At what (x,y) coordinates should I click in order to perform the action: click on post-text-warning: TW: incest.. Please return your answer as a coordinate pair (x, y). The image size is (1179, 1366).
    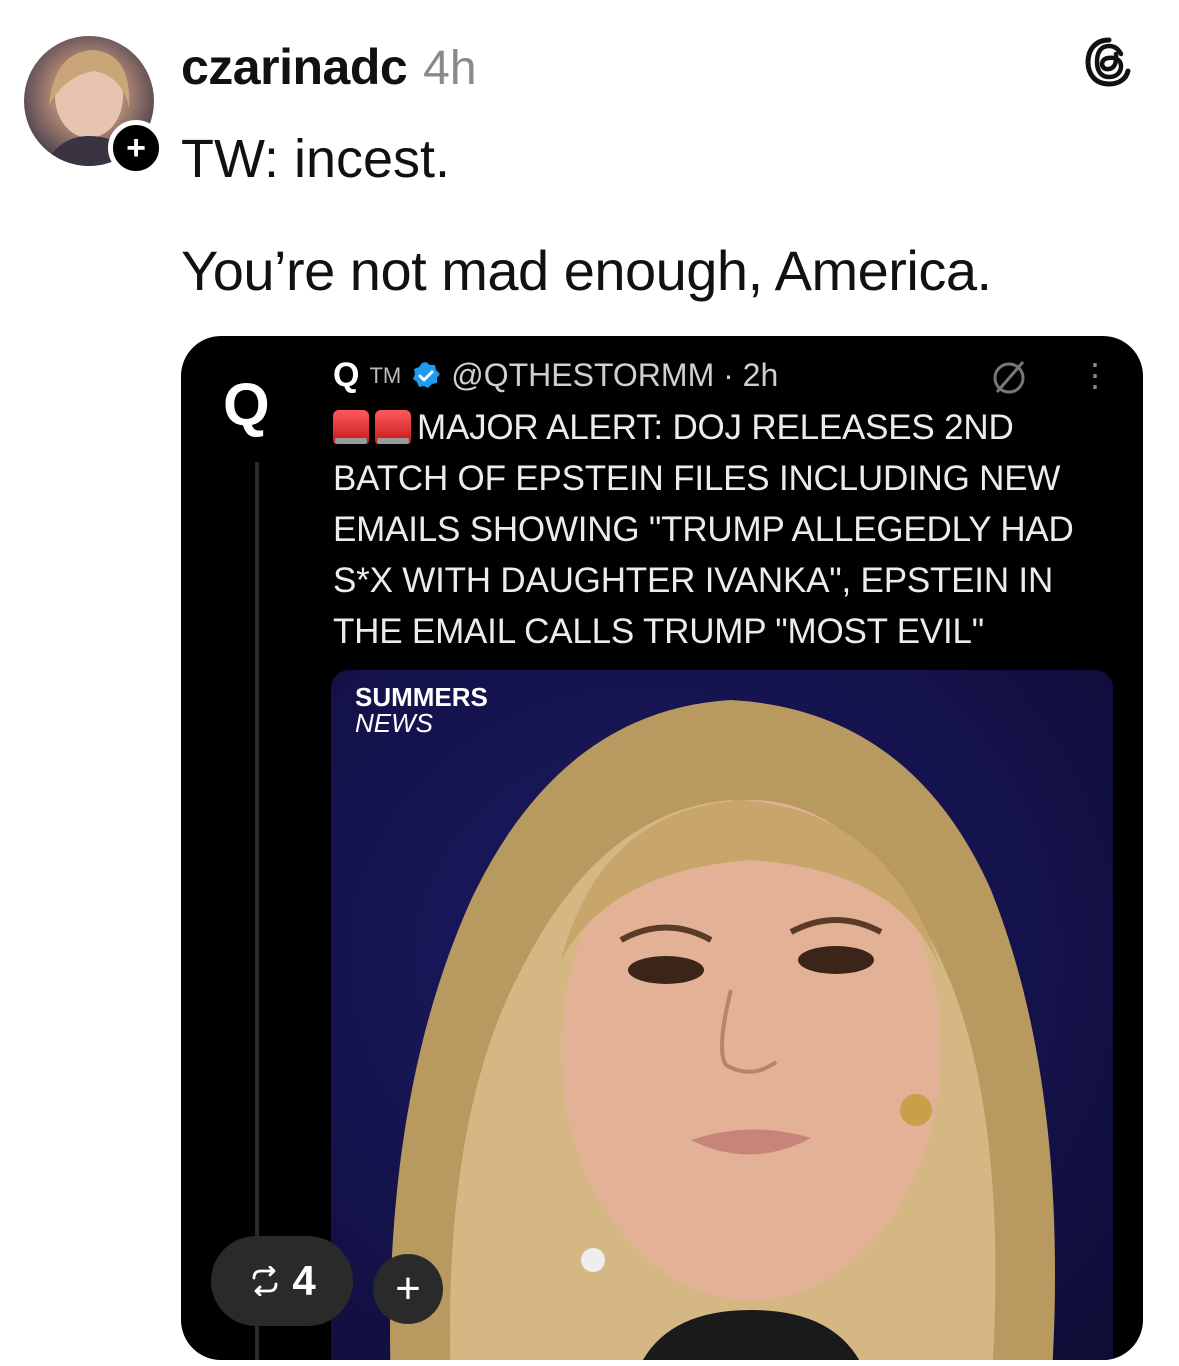
    Looking at the image, I should click on (316, 159).